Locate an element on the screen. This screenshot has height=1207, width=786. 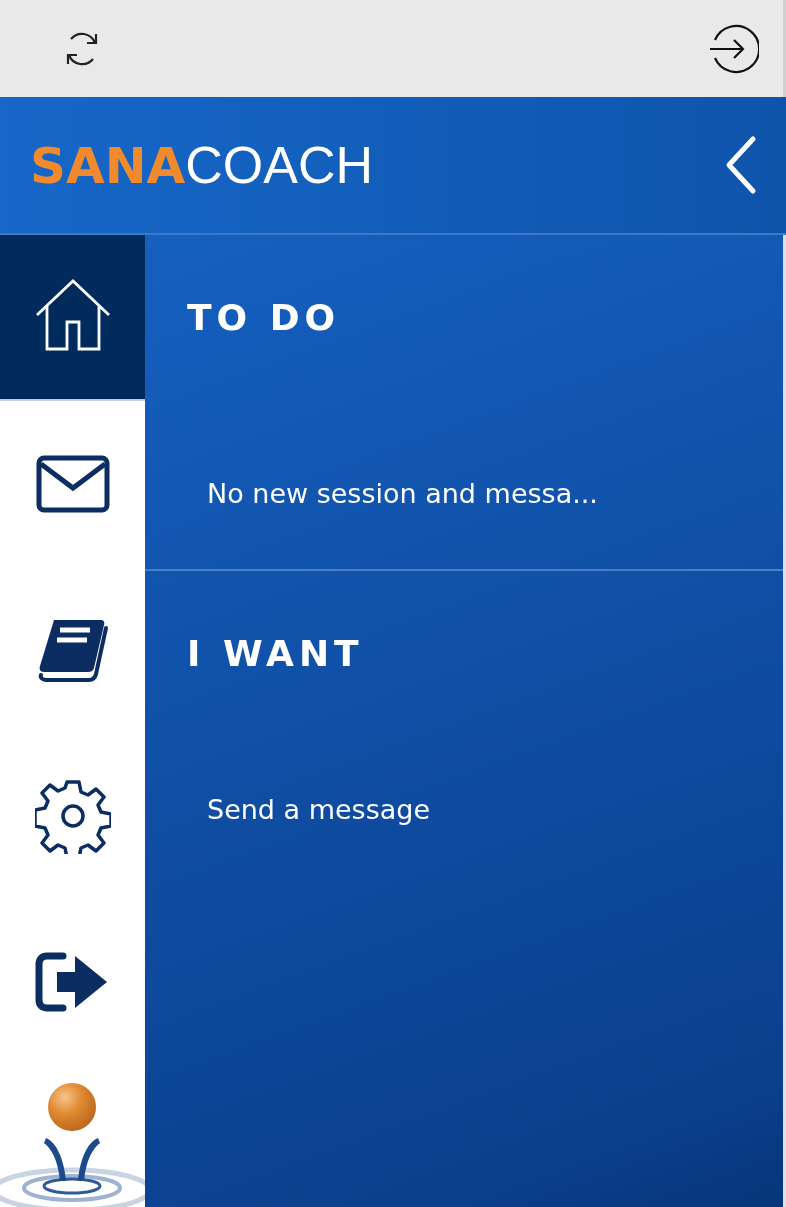
home-nav-item is located at coordinates (72, 318).